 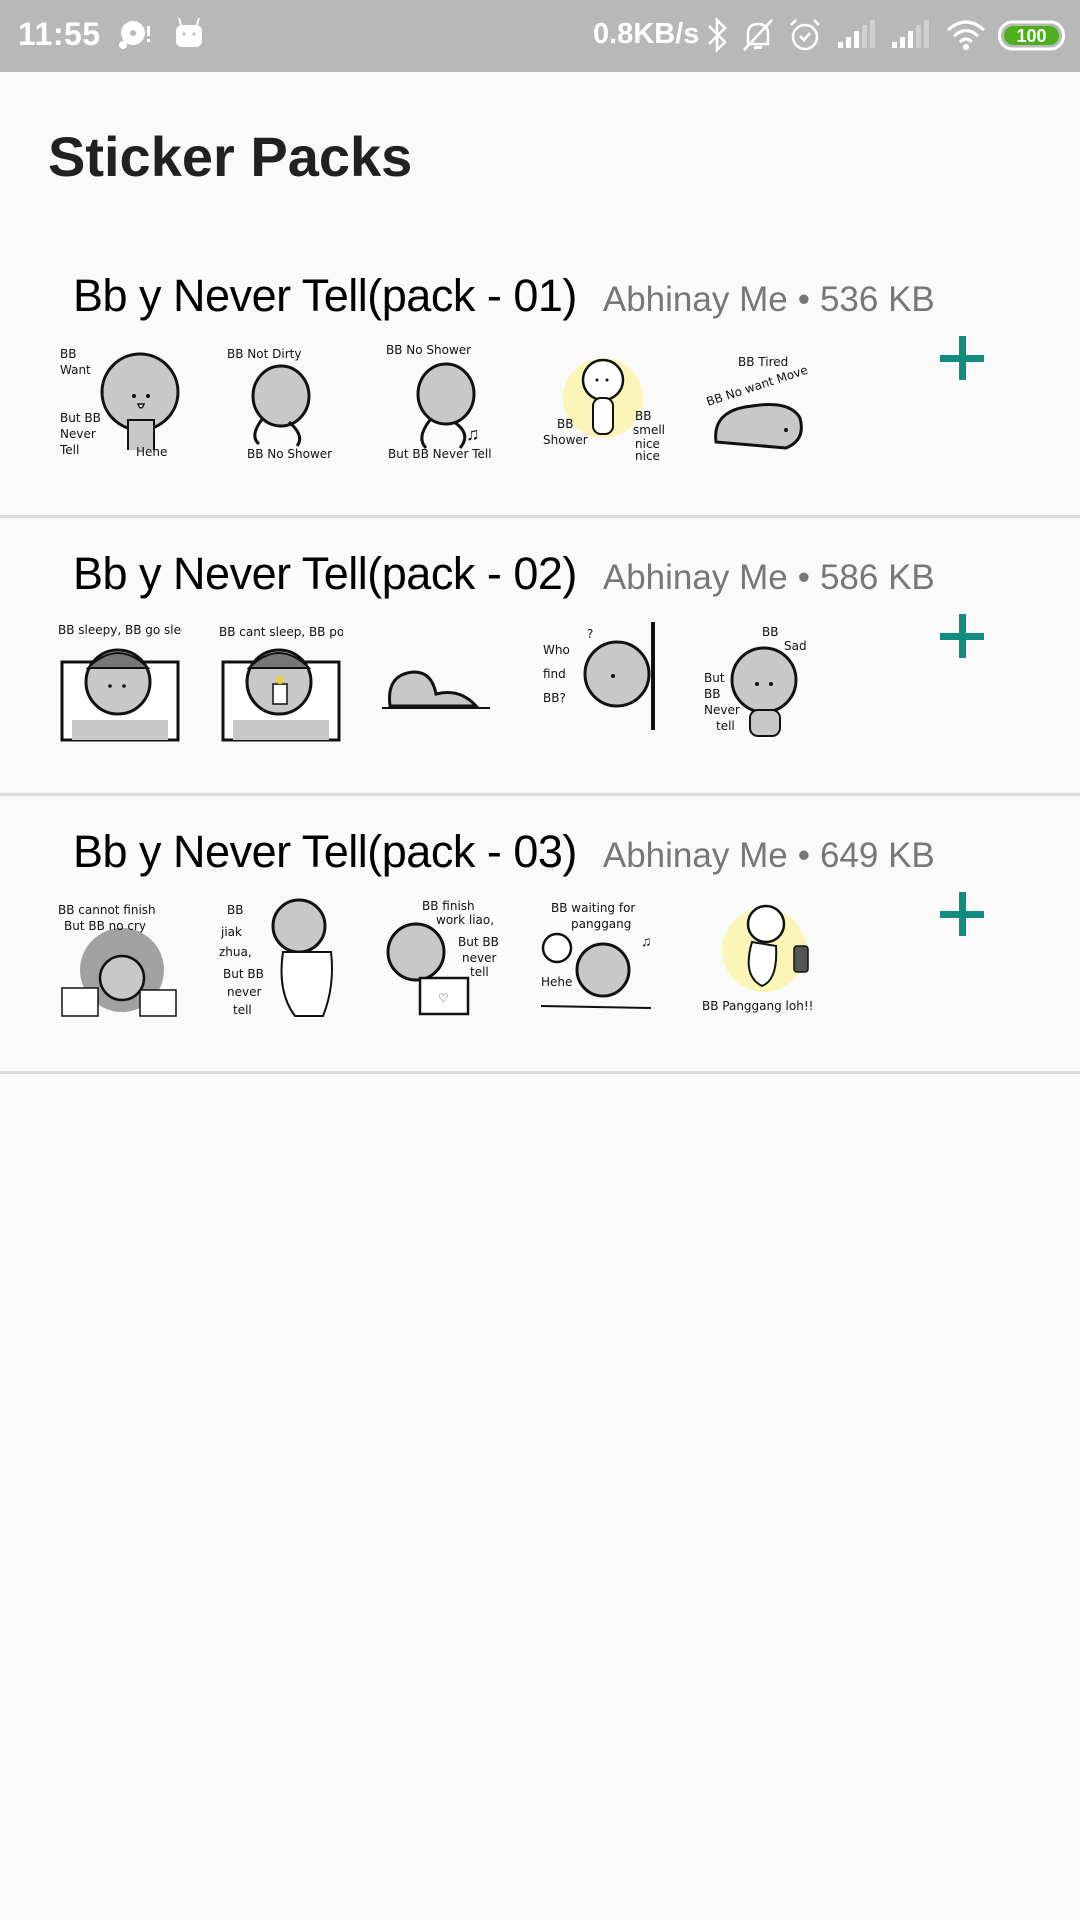 I want to click on svg-text: smell, so click(x=649, y=430).